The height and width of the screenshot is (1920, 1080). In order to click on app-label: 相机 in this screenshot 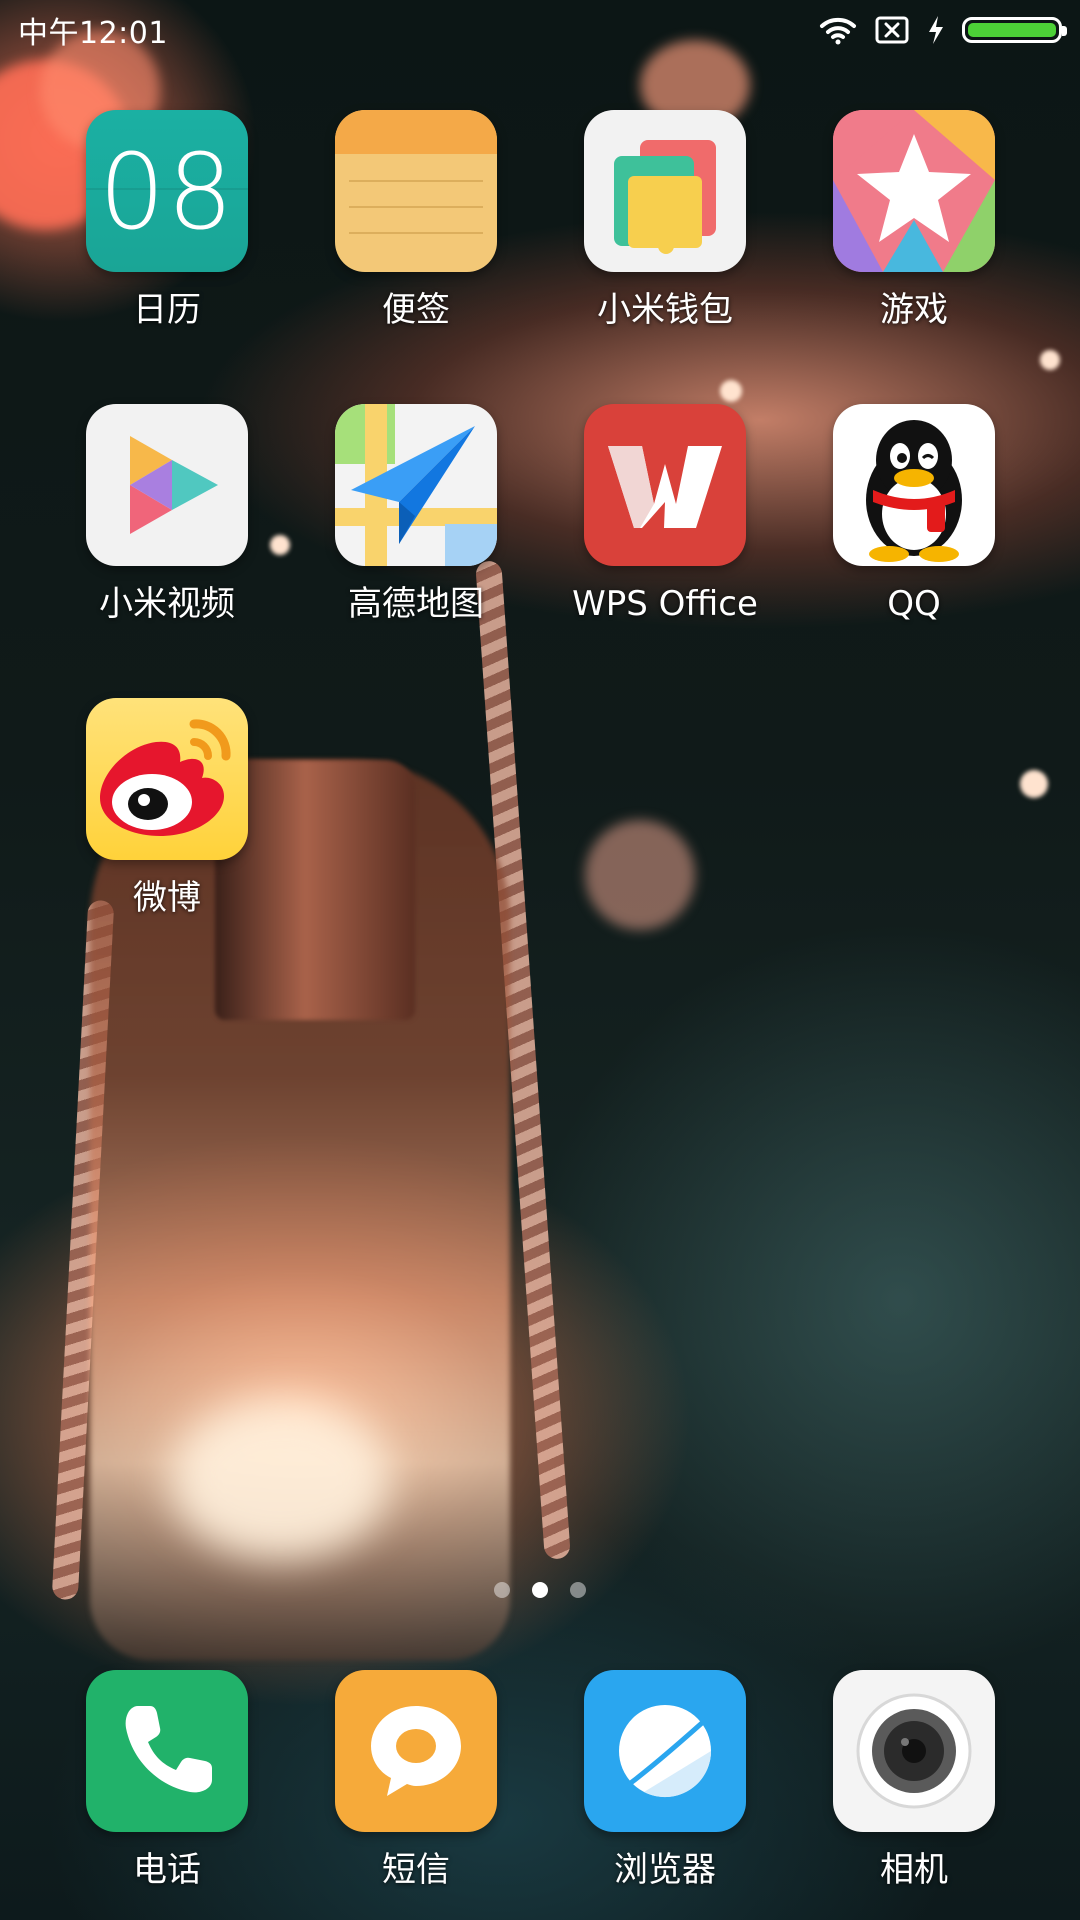, I will do `click(914, 1870)`.